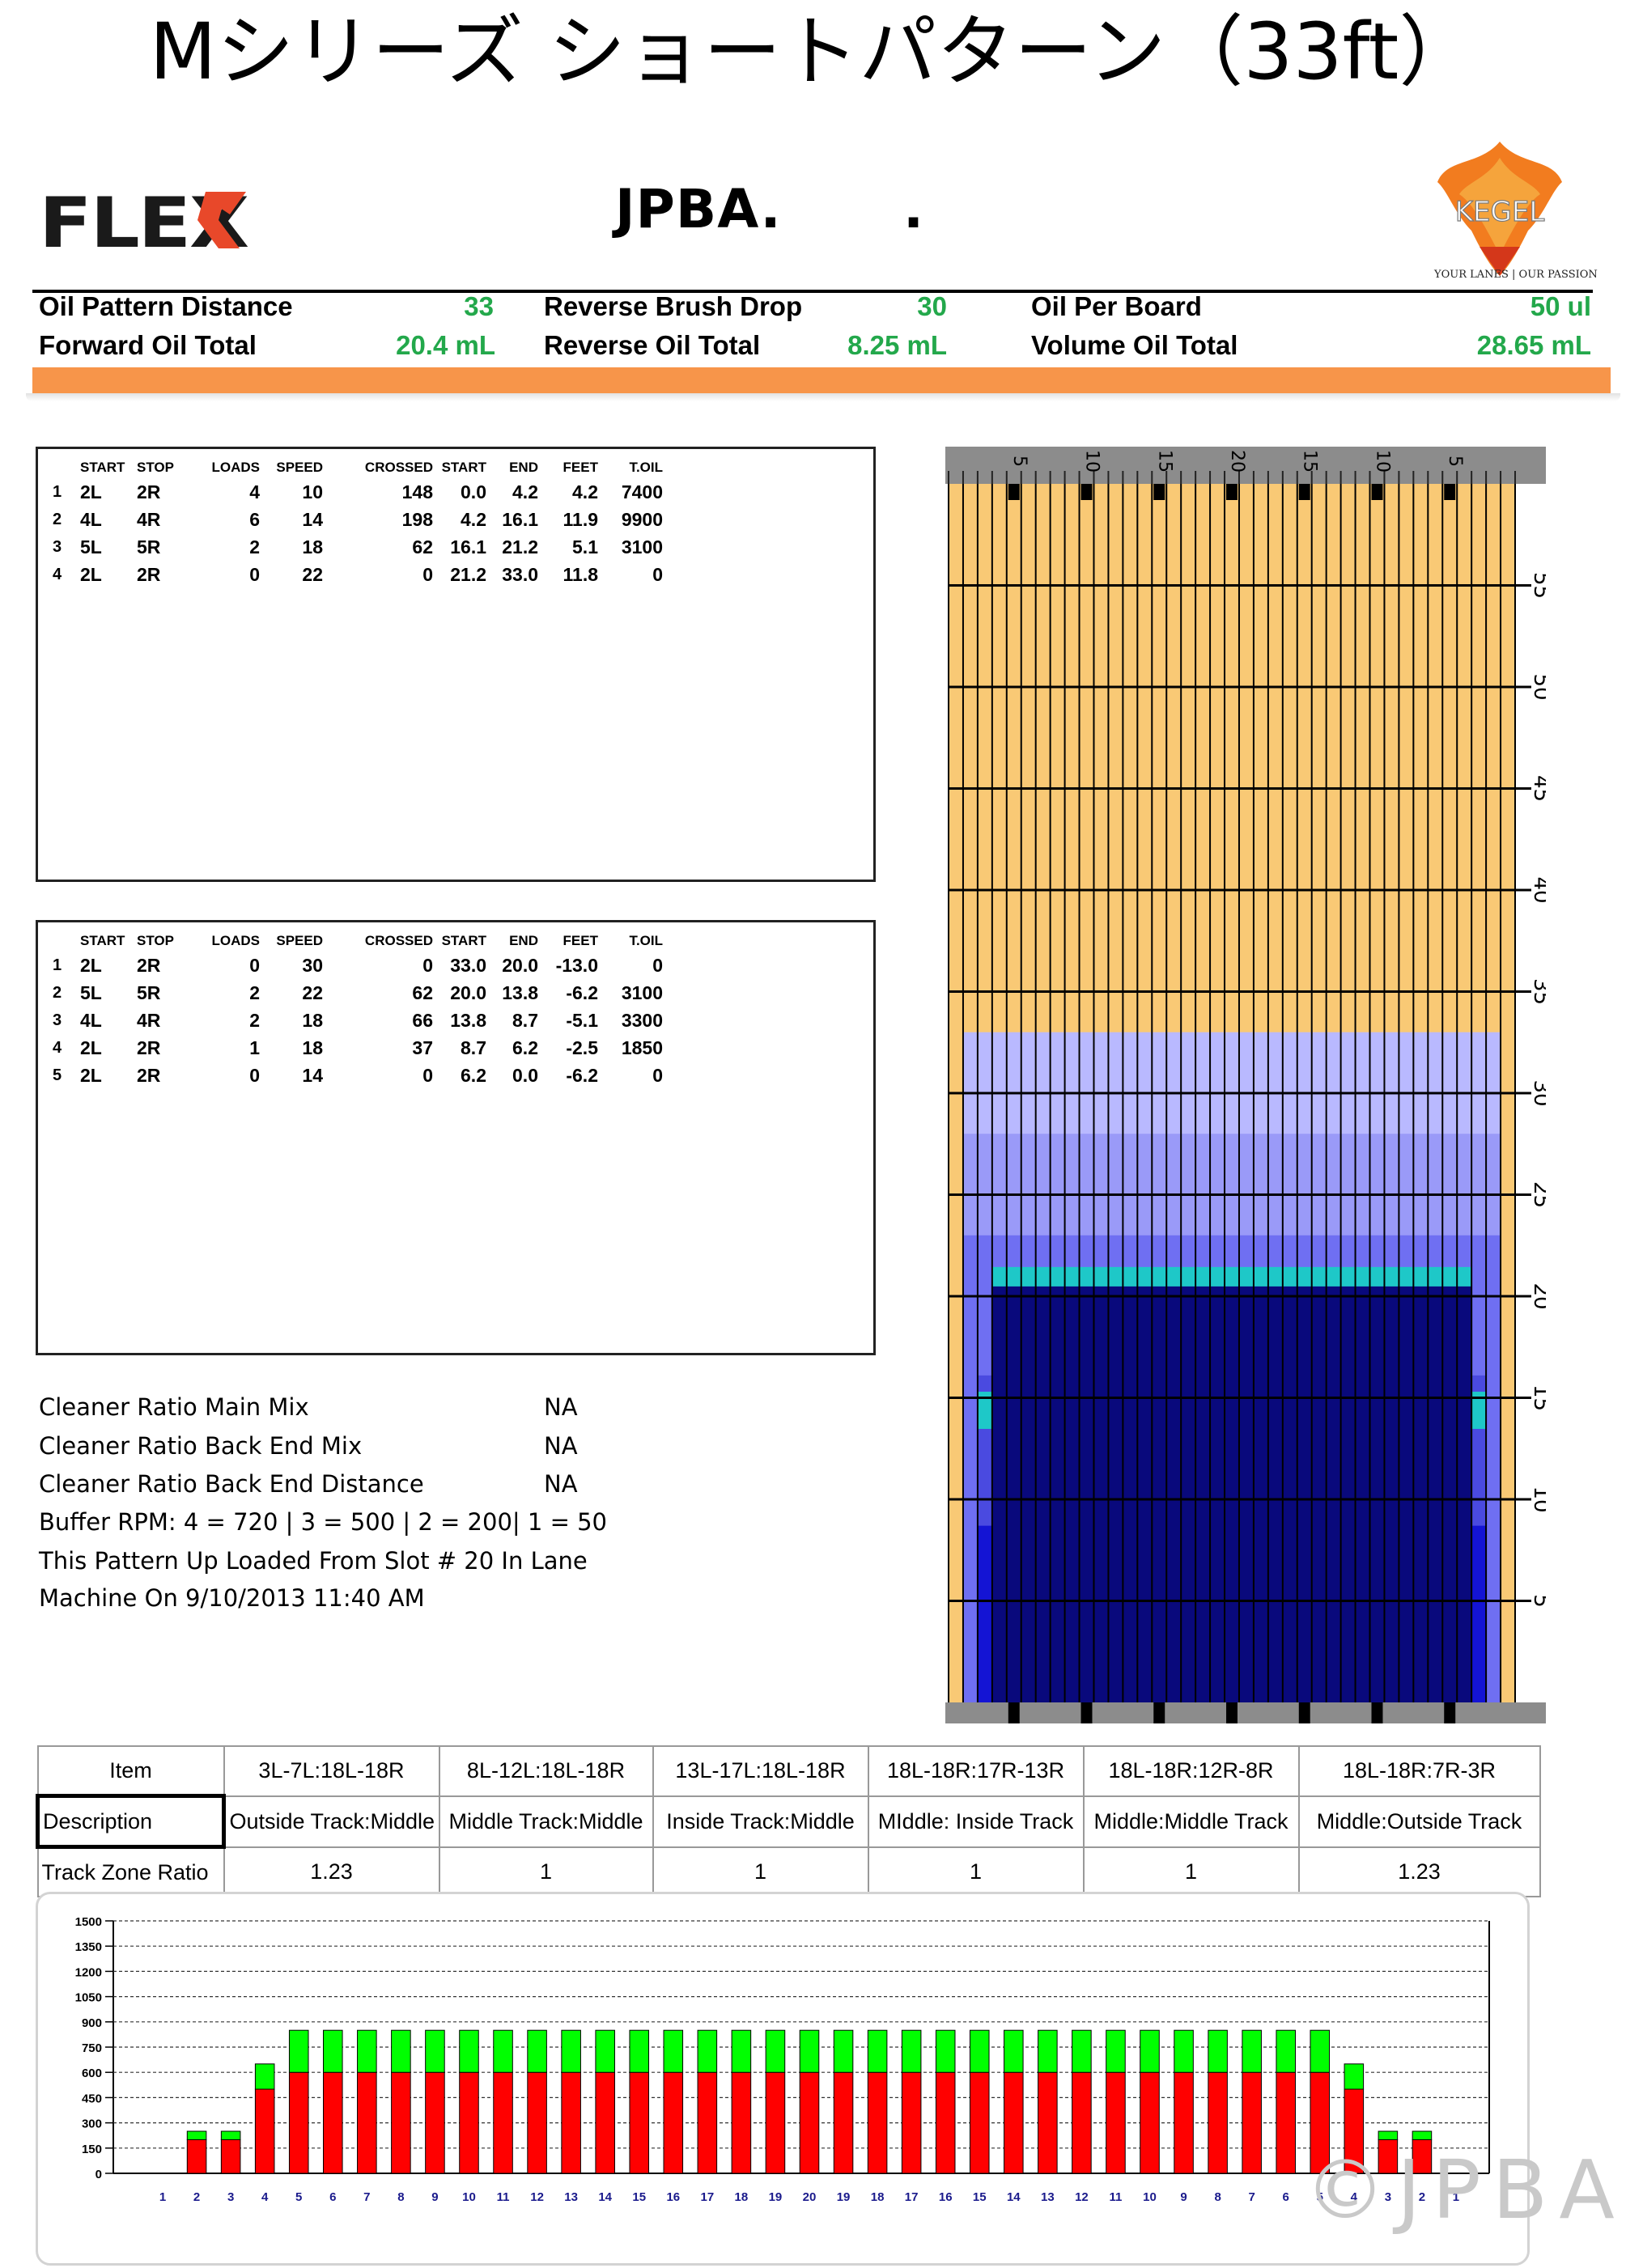 This screenshot has width=1626, height=2268. Describe the element at coordinates (520, 992) in the screenshot. I see `reverse-pass-cell: 13.8` at that location.